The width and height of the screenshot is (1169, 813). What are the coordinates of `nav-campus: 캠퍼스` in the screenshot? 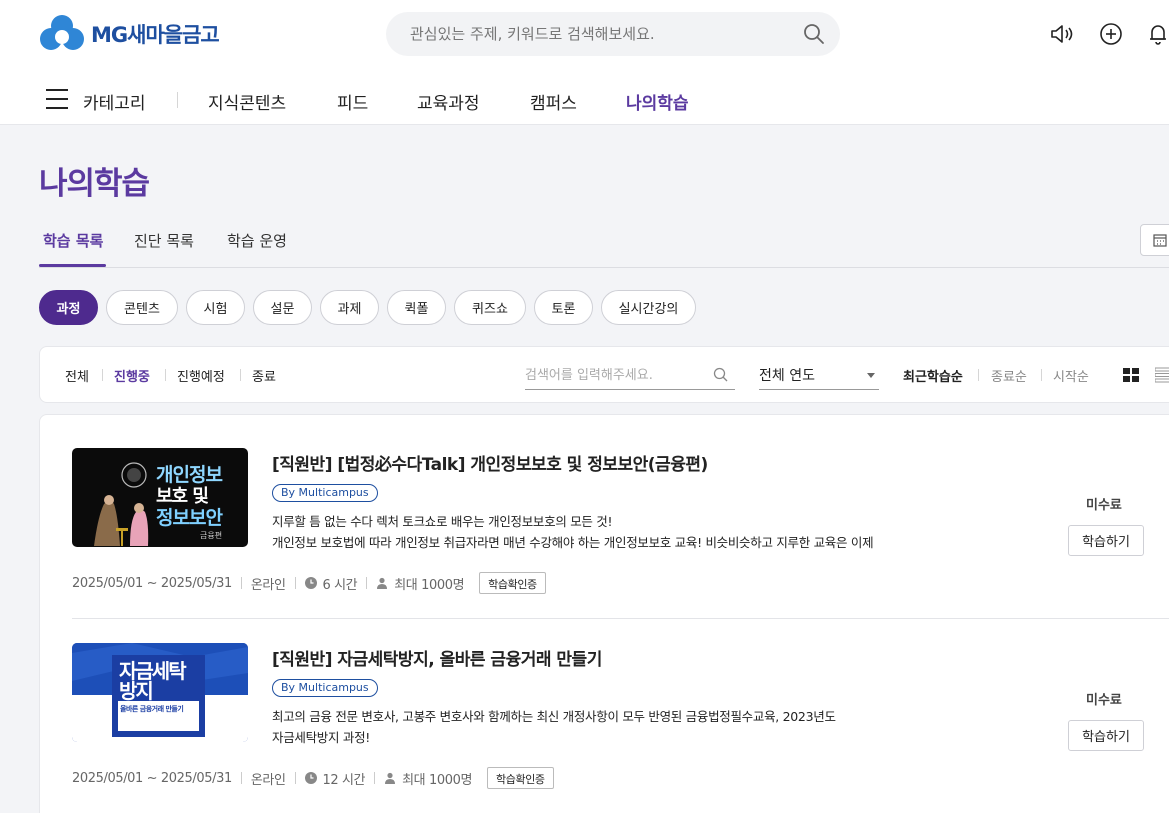 It's located at (553, 101).